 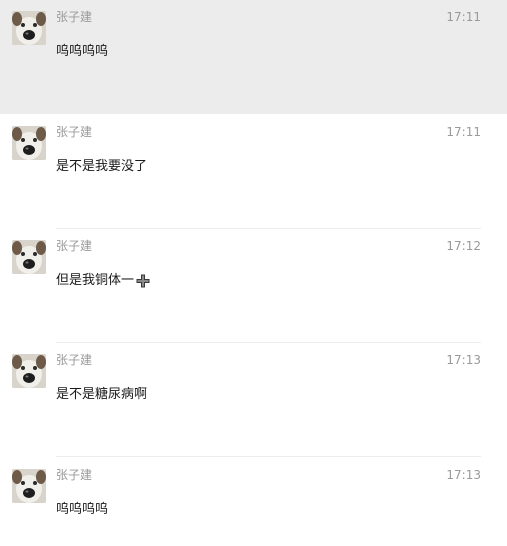 I want to click on divider, so click(x=268, y=456).